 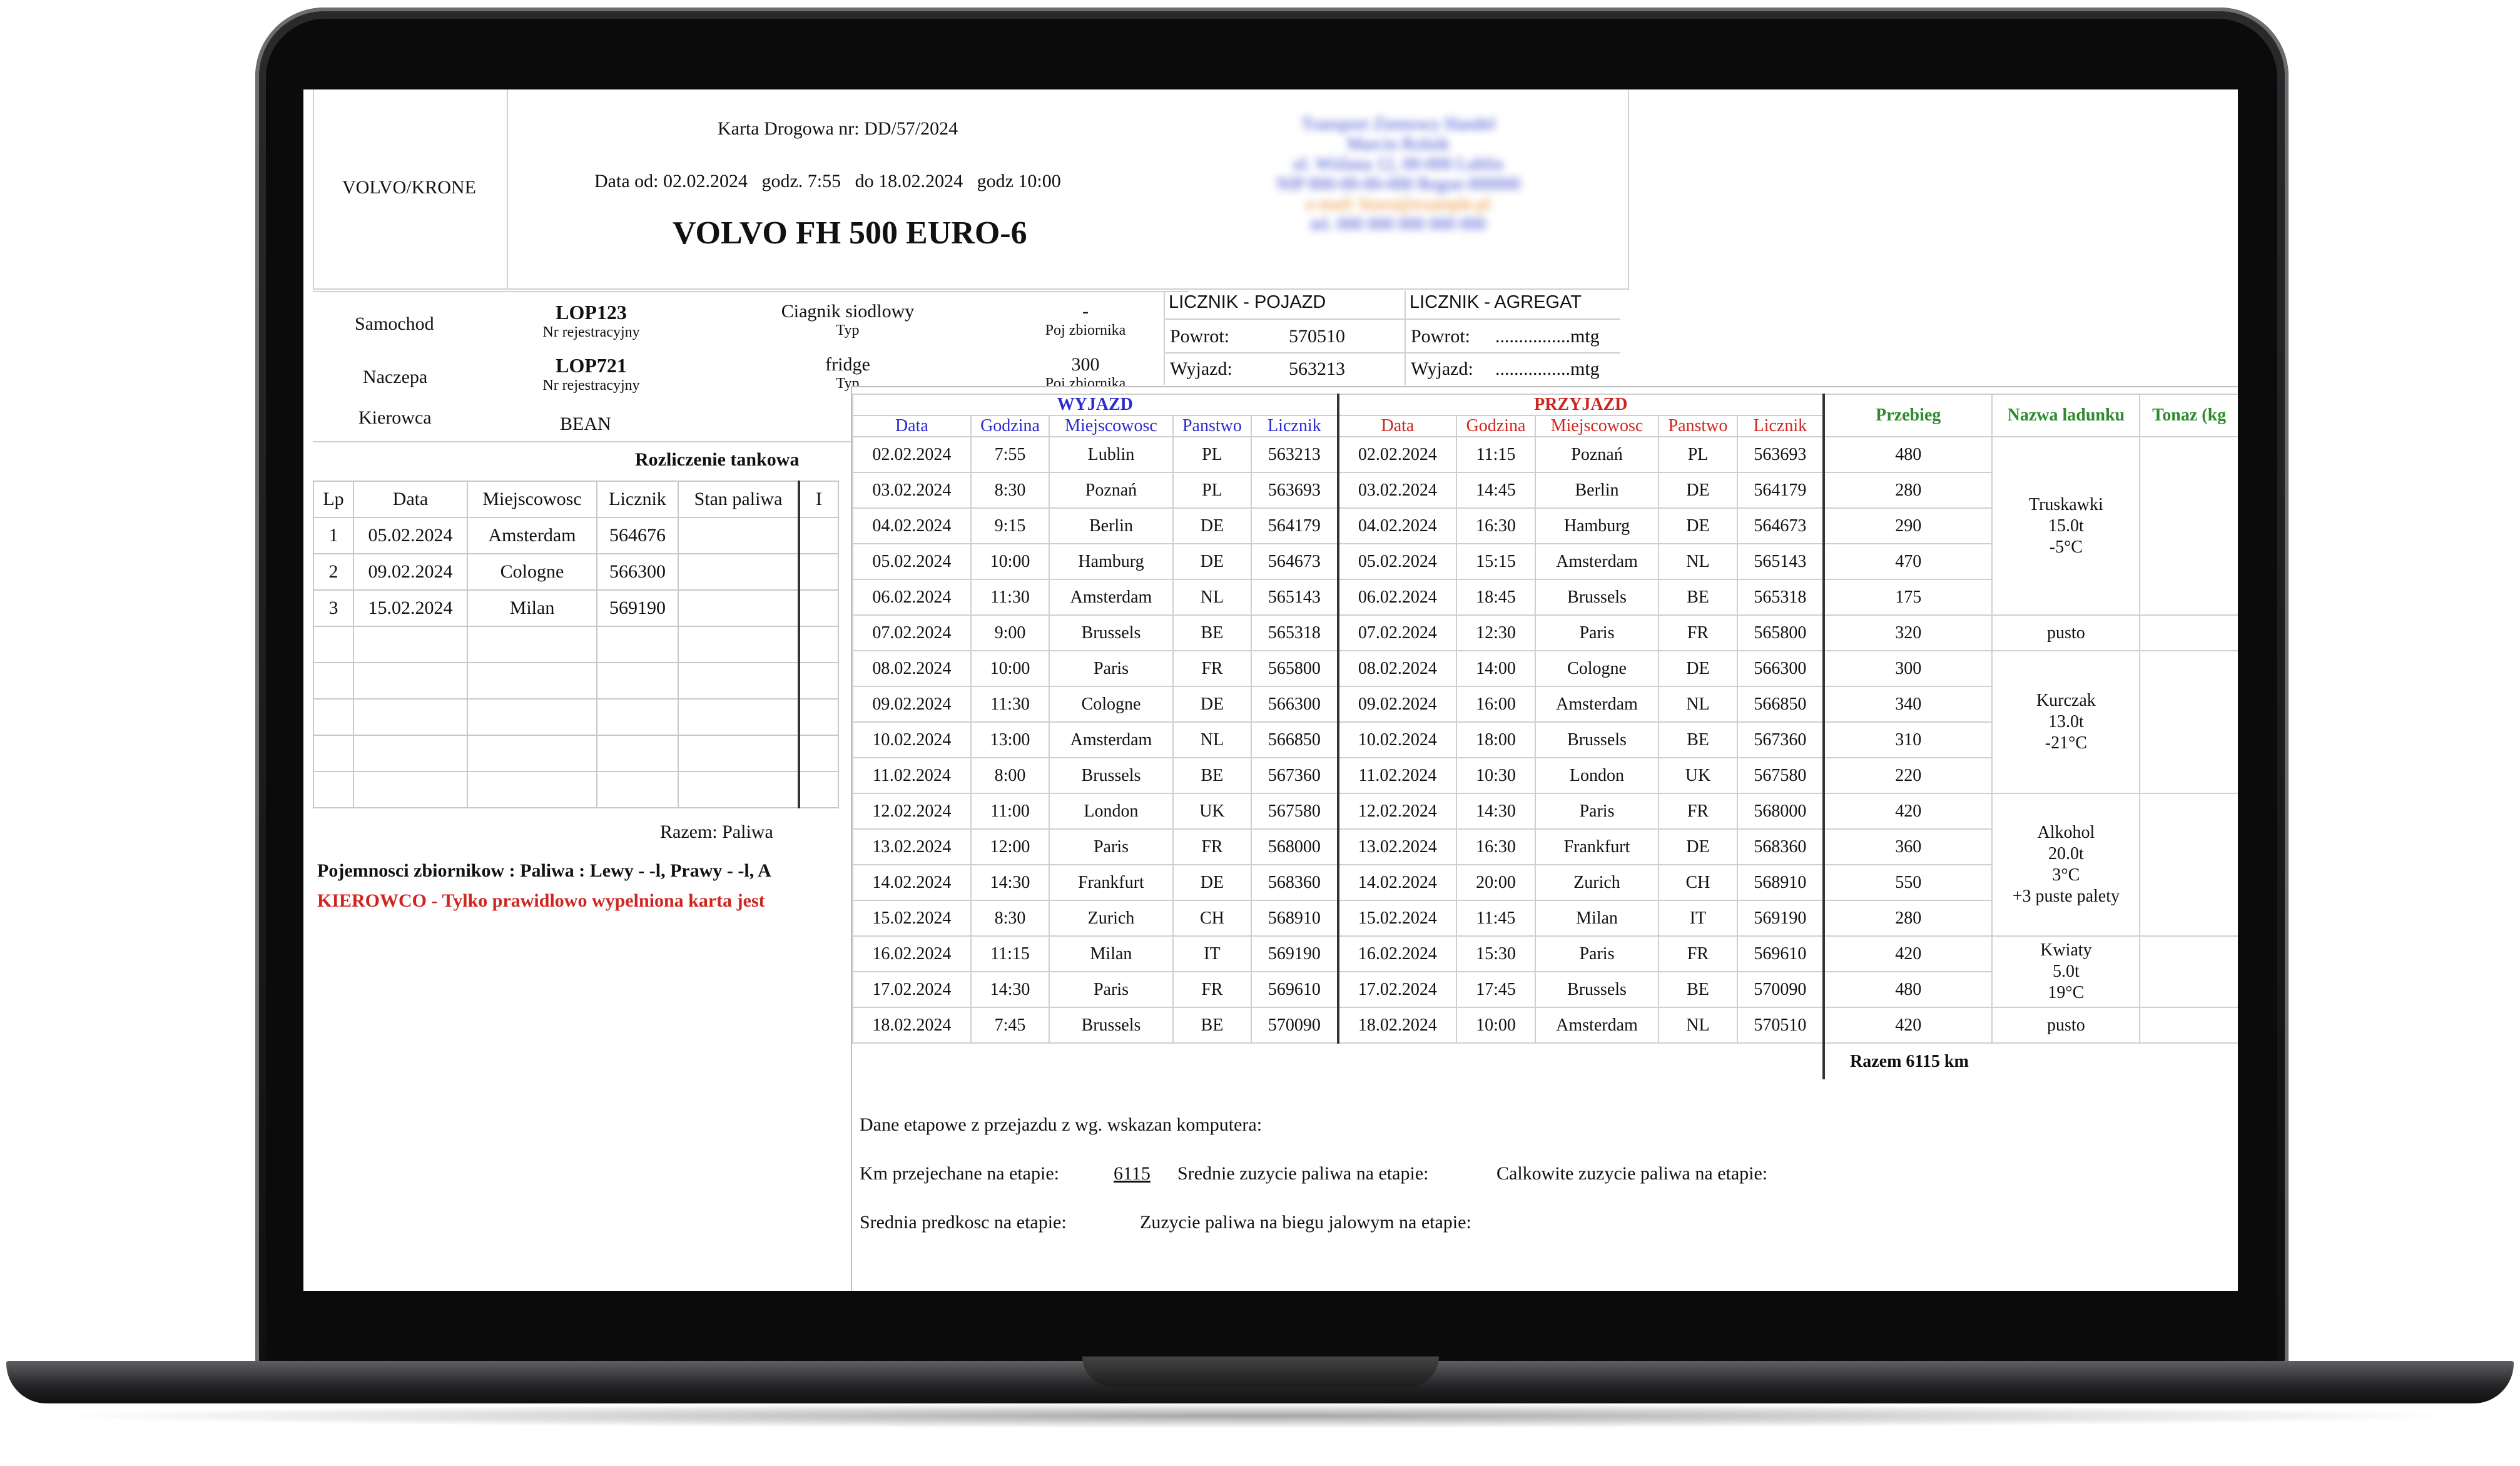 I want to click on col-header: Godzina, so click(x=1010, y=426).